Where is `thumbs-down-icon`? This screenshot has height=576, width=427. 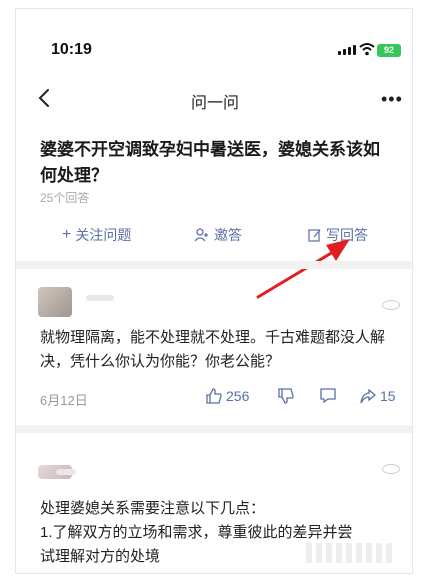
thumbs-down-icon is located at coordinates (286, 396).